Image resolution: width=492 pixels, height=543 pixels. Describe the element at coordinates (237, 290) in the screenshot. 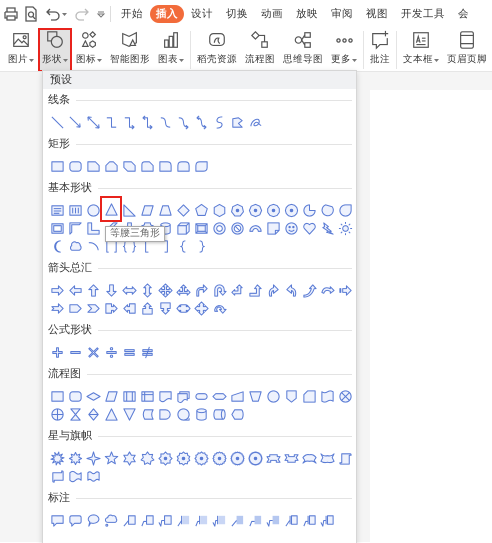

I see `left-up-arrow-icon` at that location.